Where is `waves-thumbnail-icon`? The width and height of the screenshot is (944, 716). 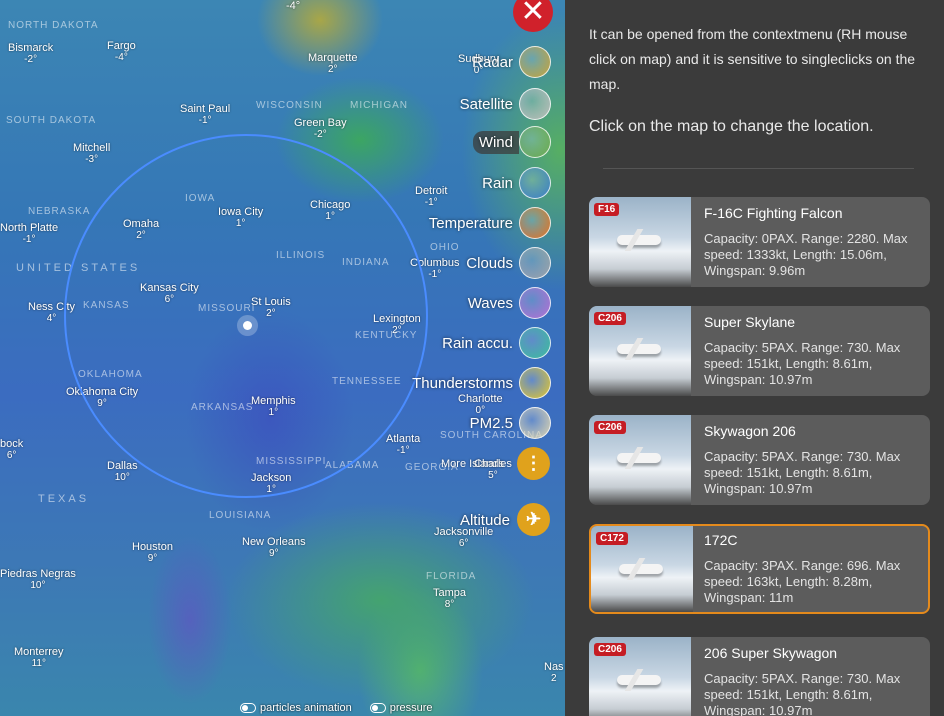 waves-thumbnail-icon is located at coordinates (535, 303).